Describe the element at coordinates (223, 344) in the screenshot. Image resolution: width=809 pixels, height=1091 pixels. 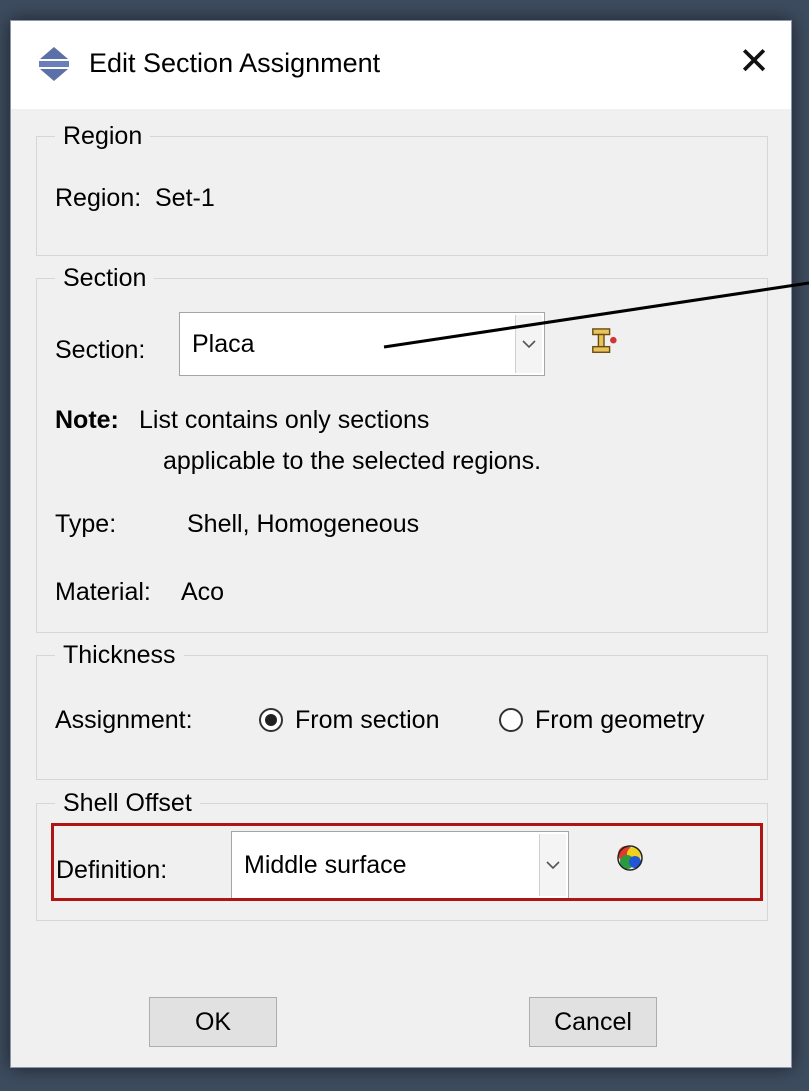
I see `section-combo-value: Placa` at that location.